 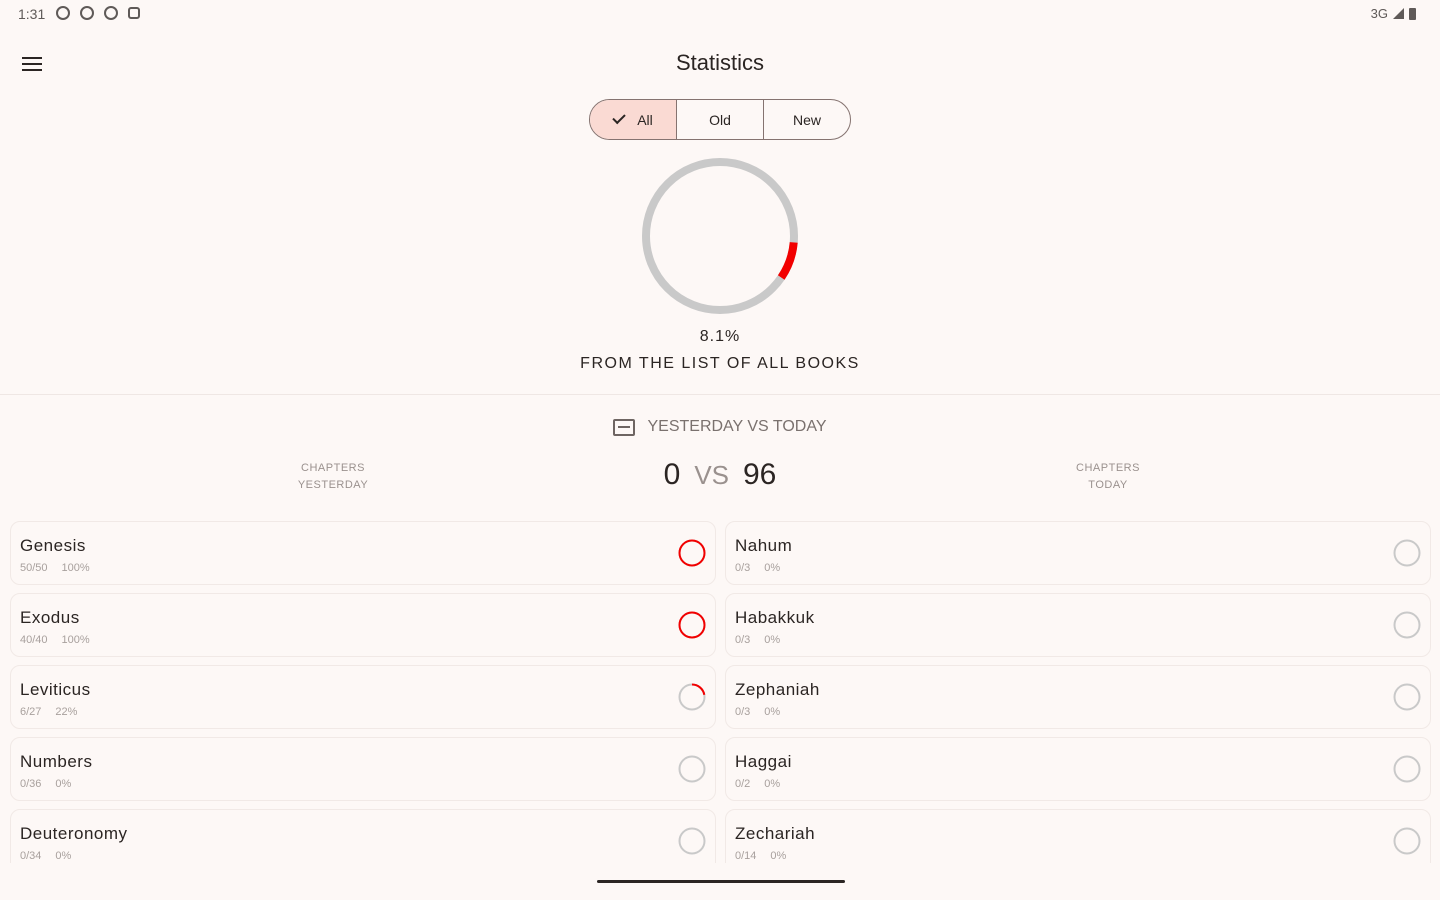 I want to click on filter-all-button: All, so click(x=633, y=119).